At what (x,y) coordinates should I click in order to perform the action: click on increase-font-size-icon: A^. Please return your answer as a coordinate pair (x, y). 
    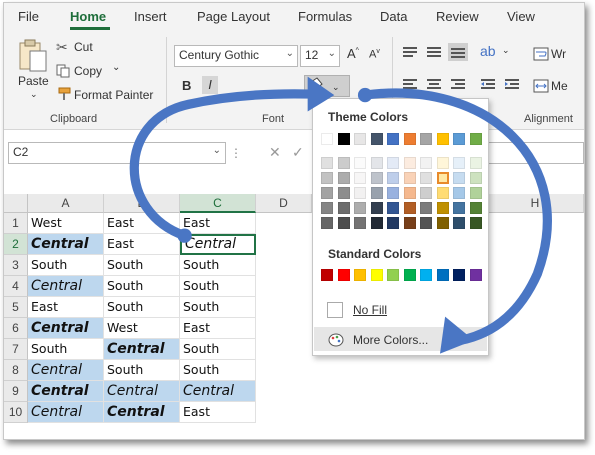
    Looking at the image, I should click on (353, 53).